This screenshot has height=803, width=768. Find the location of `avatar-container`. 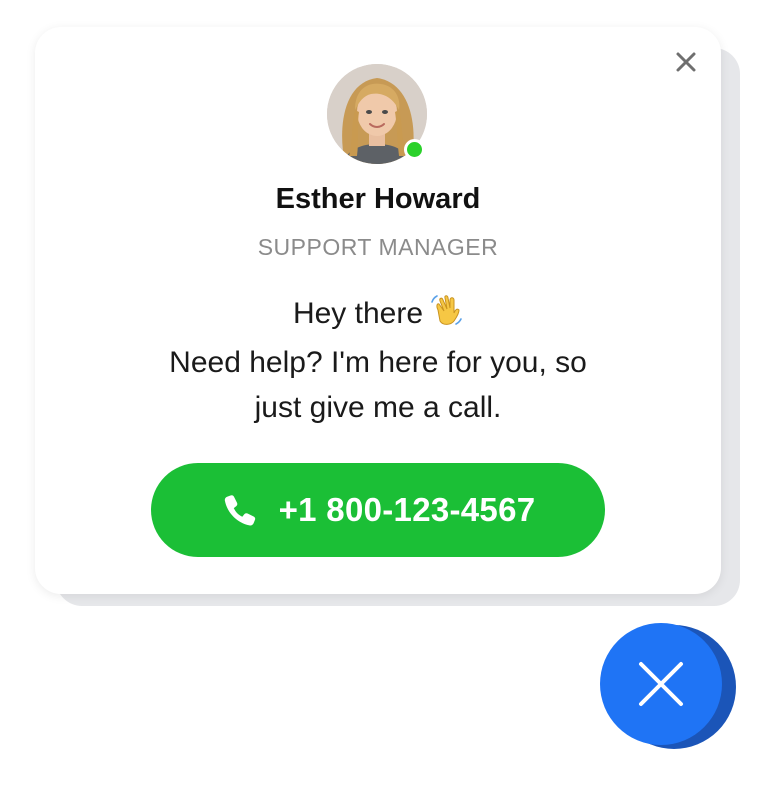

avatar-container is located at coordinates (377, 114).